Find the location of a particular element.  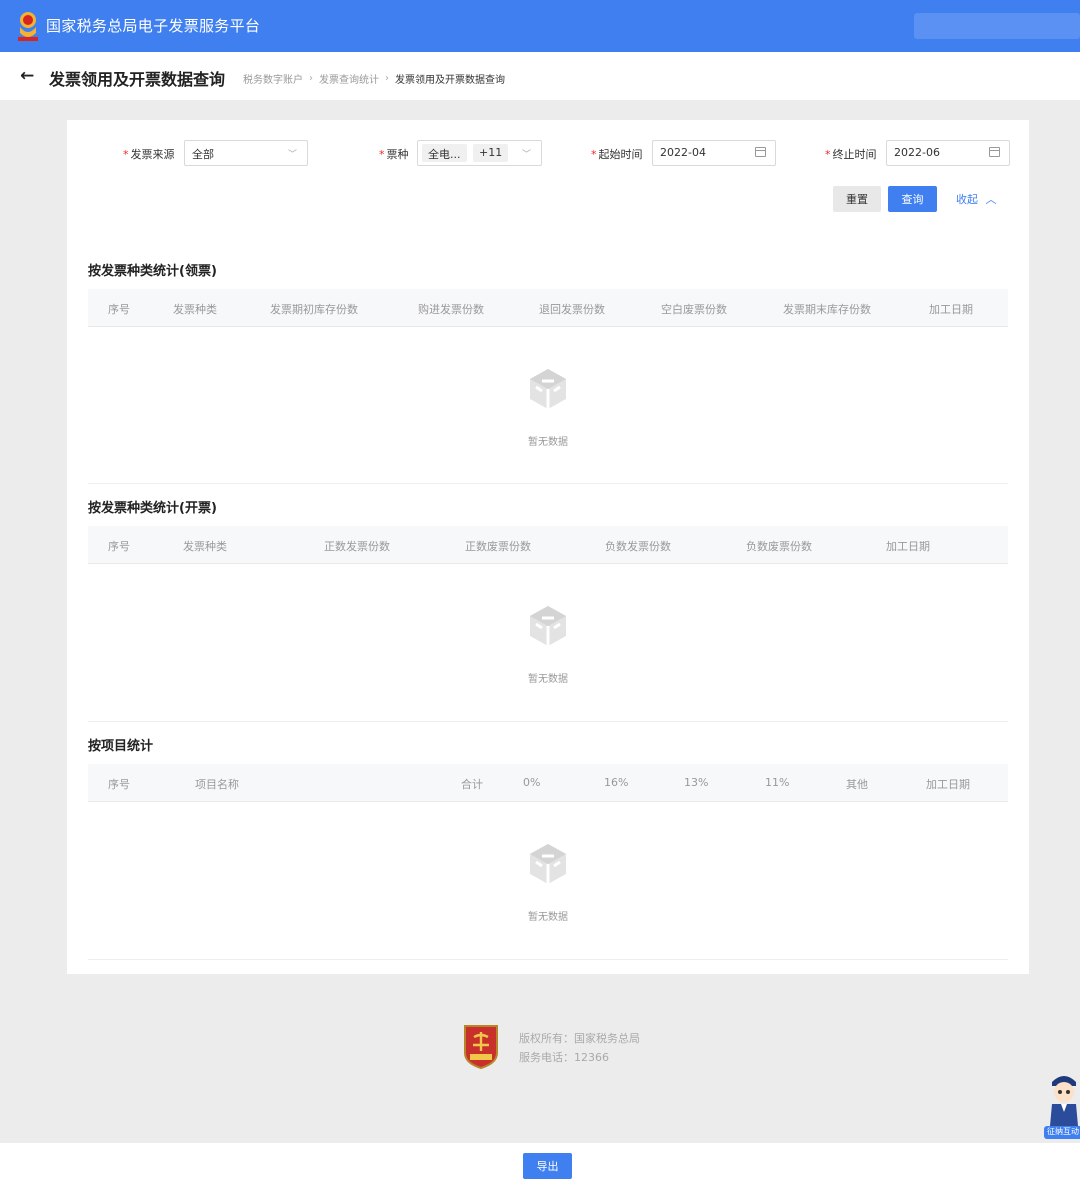

export-button: 导出 is located at coordinates (547, 1166).